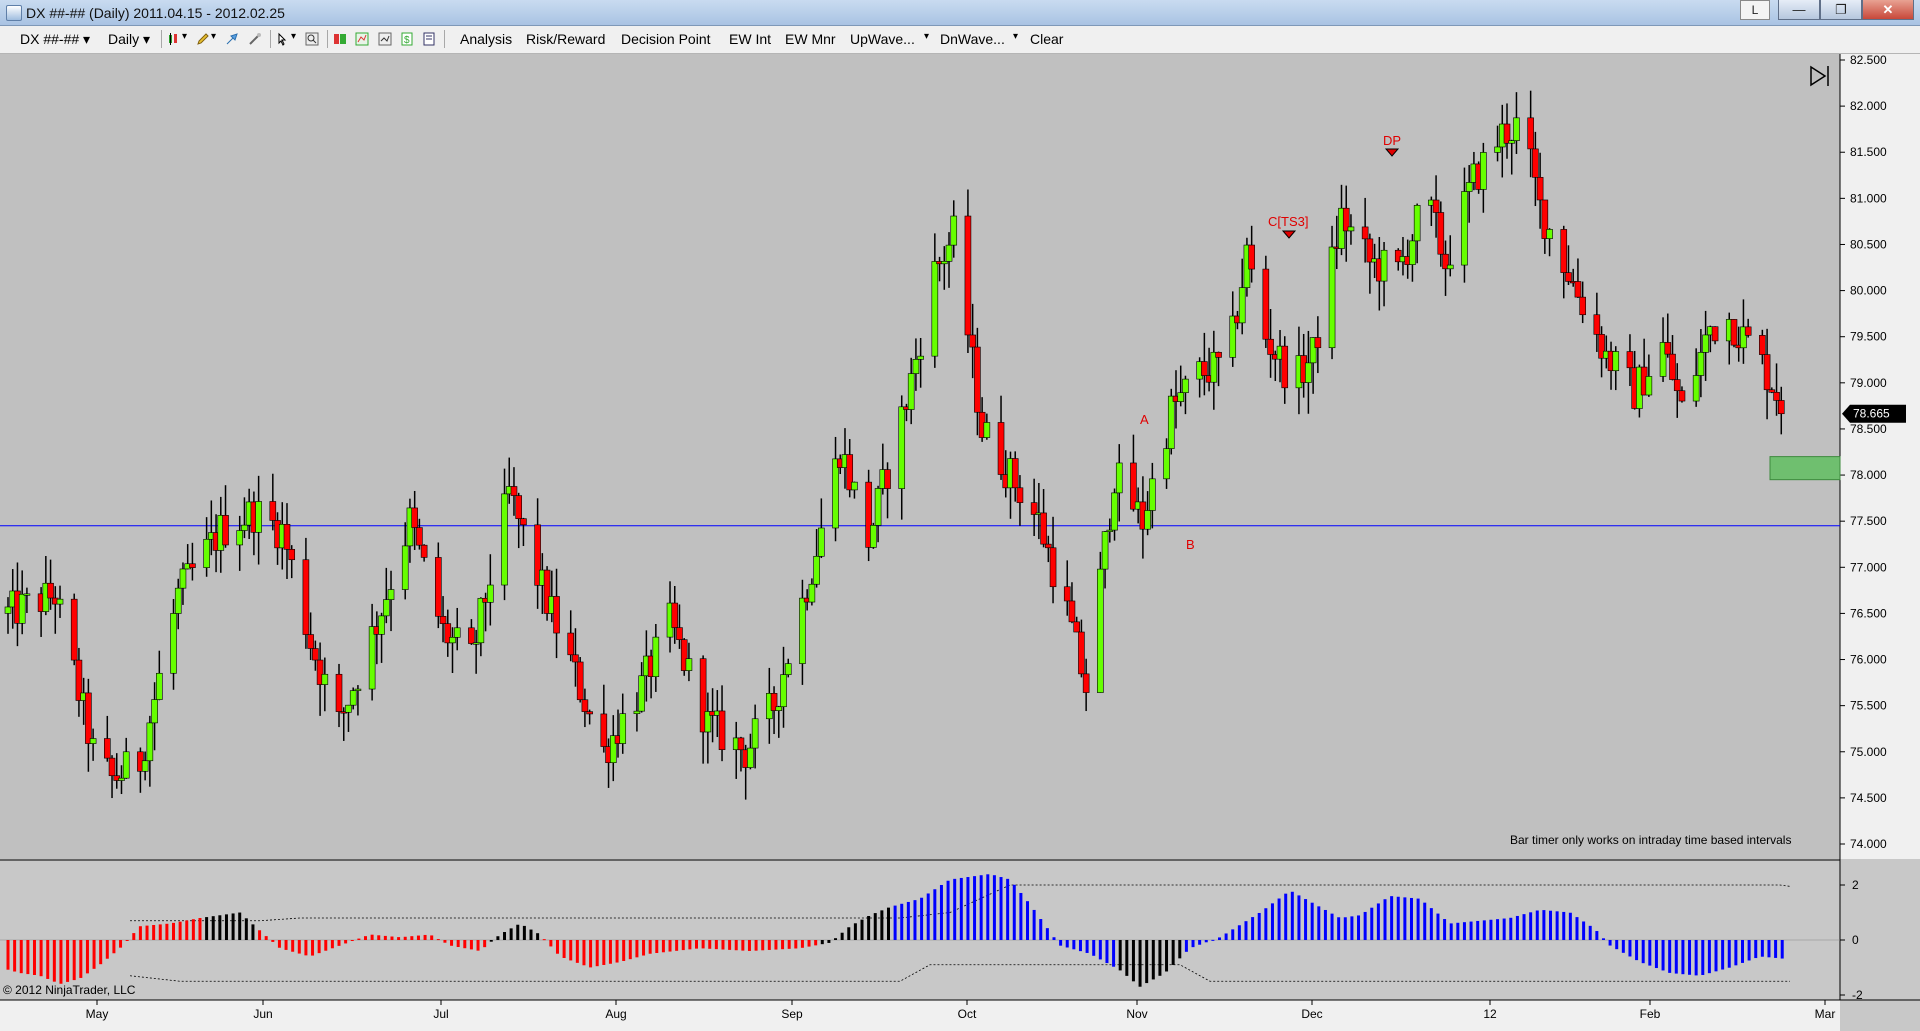 The height and width of the screenshot is (1031, 1920). I want to click on menu-risk-reward: Risk/Reward, so click(565, 39).